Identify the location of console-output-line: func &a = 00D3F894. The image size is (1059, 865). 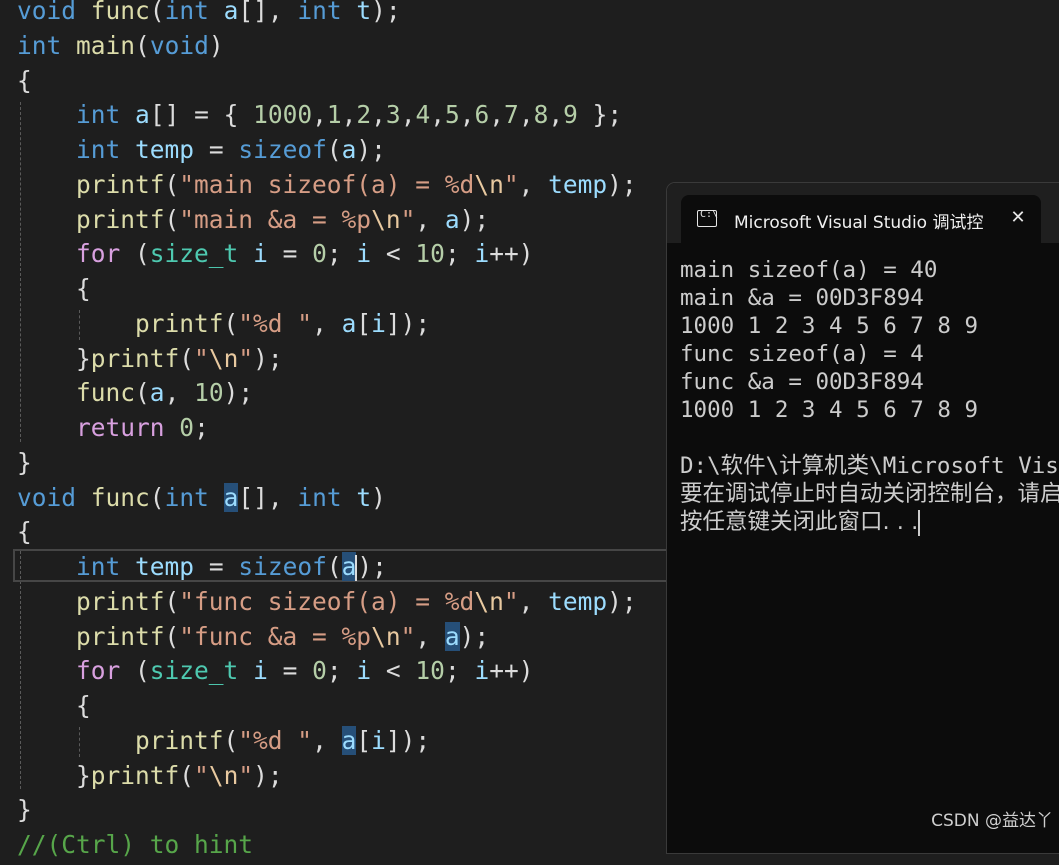
(802, 382).